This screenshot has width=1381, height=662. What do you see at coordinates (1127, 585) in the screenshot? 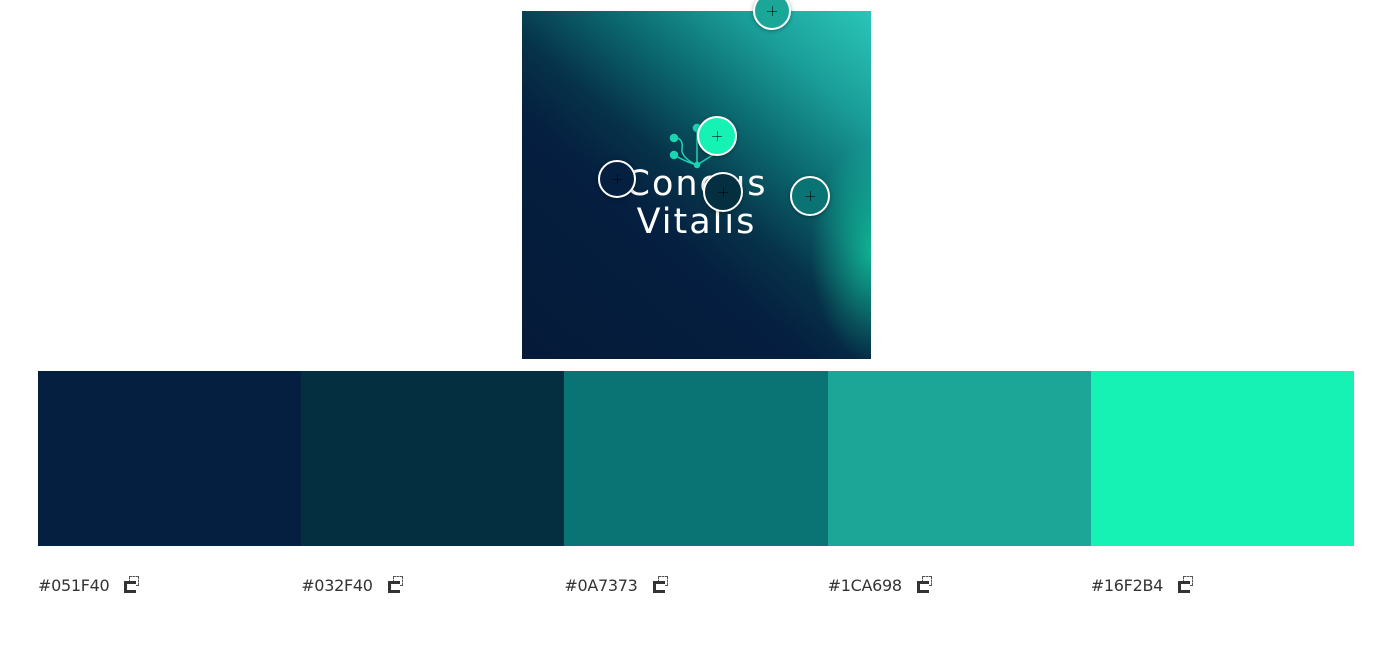
I see `hex-code: #16F2B4` at bounding box center [1127, 585].